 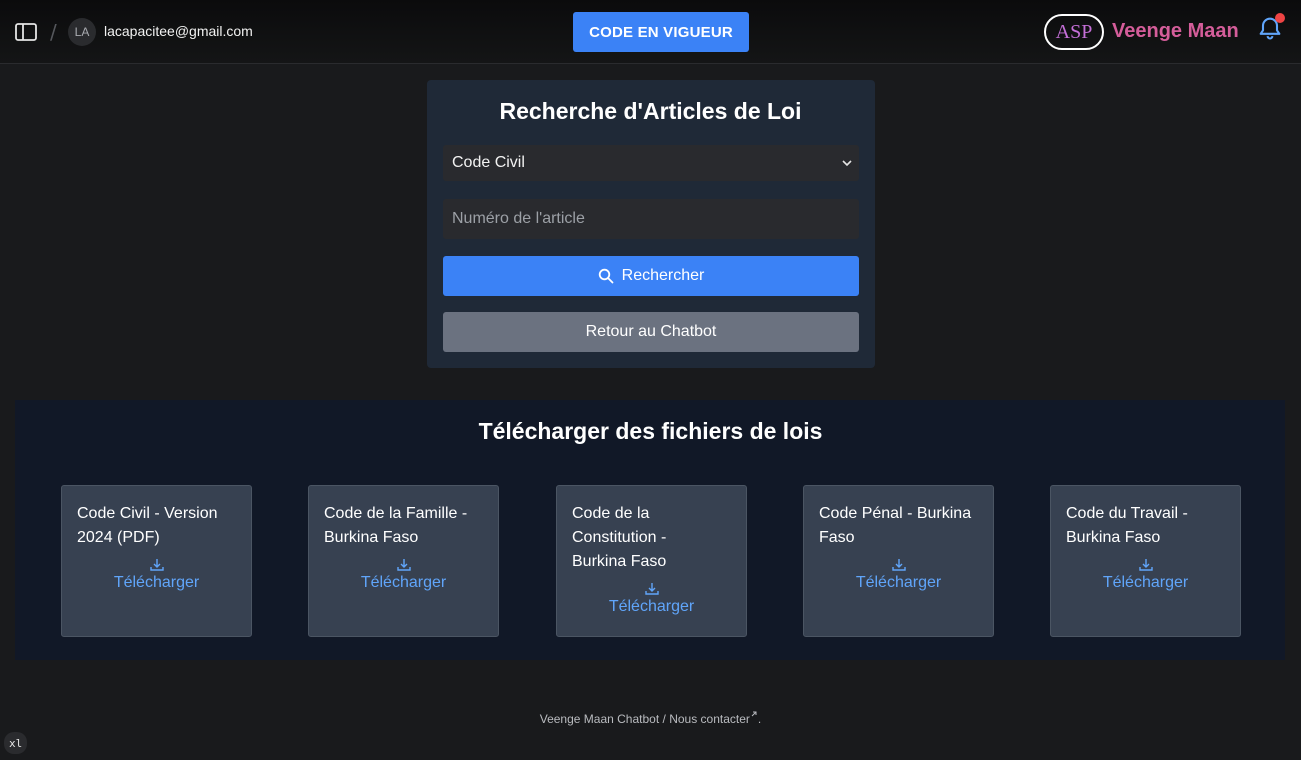 What do you see at coordinates (16, 743) in the screenshot?
I see `breakpoint-badge: xl` at bounding box center [16, 743].